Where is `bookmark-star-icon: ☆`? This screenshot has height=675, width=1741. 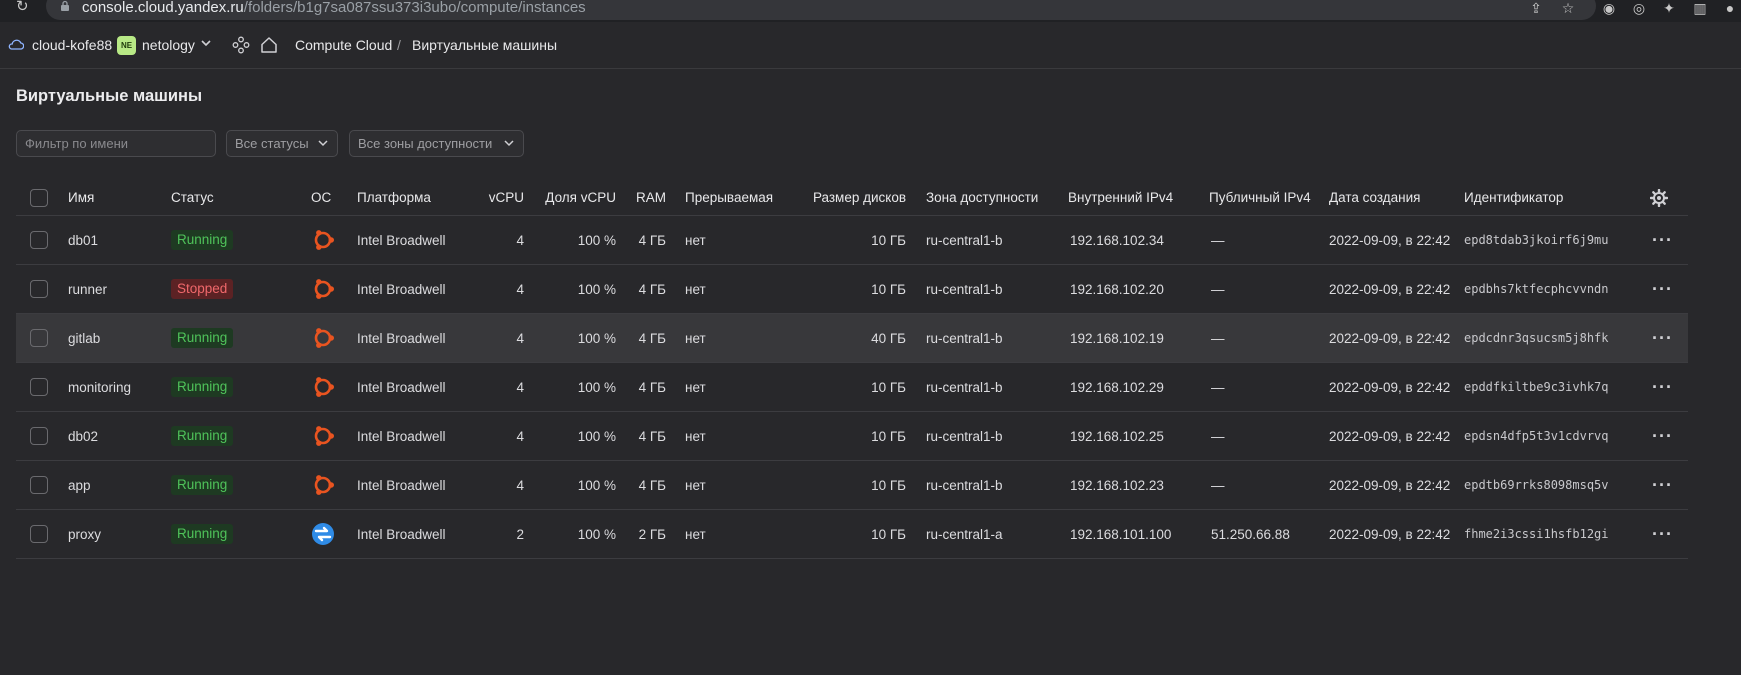 bookmark-star-icon: ☆ is located at coordinates (1568, 8).